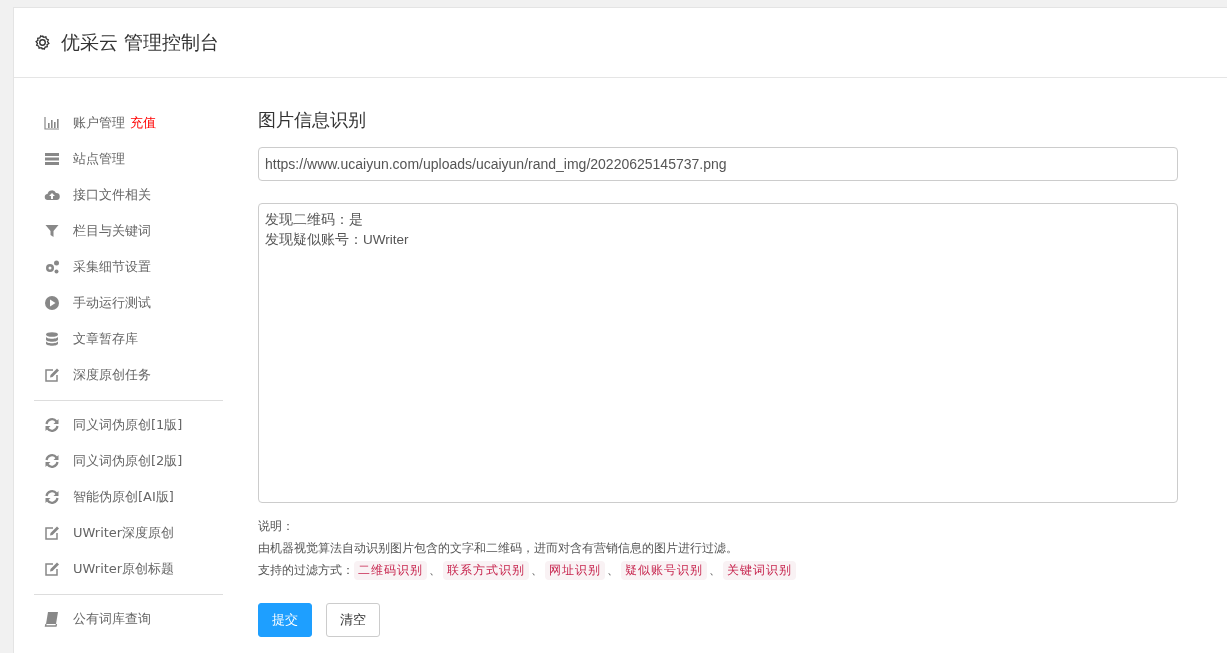 The image size is (1227, 653). What do you see at coordinates (112, 619) in the screenshot?
I see `sidebar-link: 公有词库查询` at bounding box center [112, 619].